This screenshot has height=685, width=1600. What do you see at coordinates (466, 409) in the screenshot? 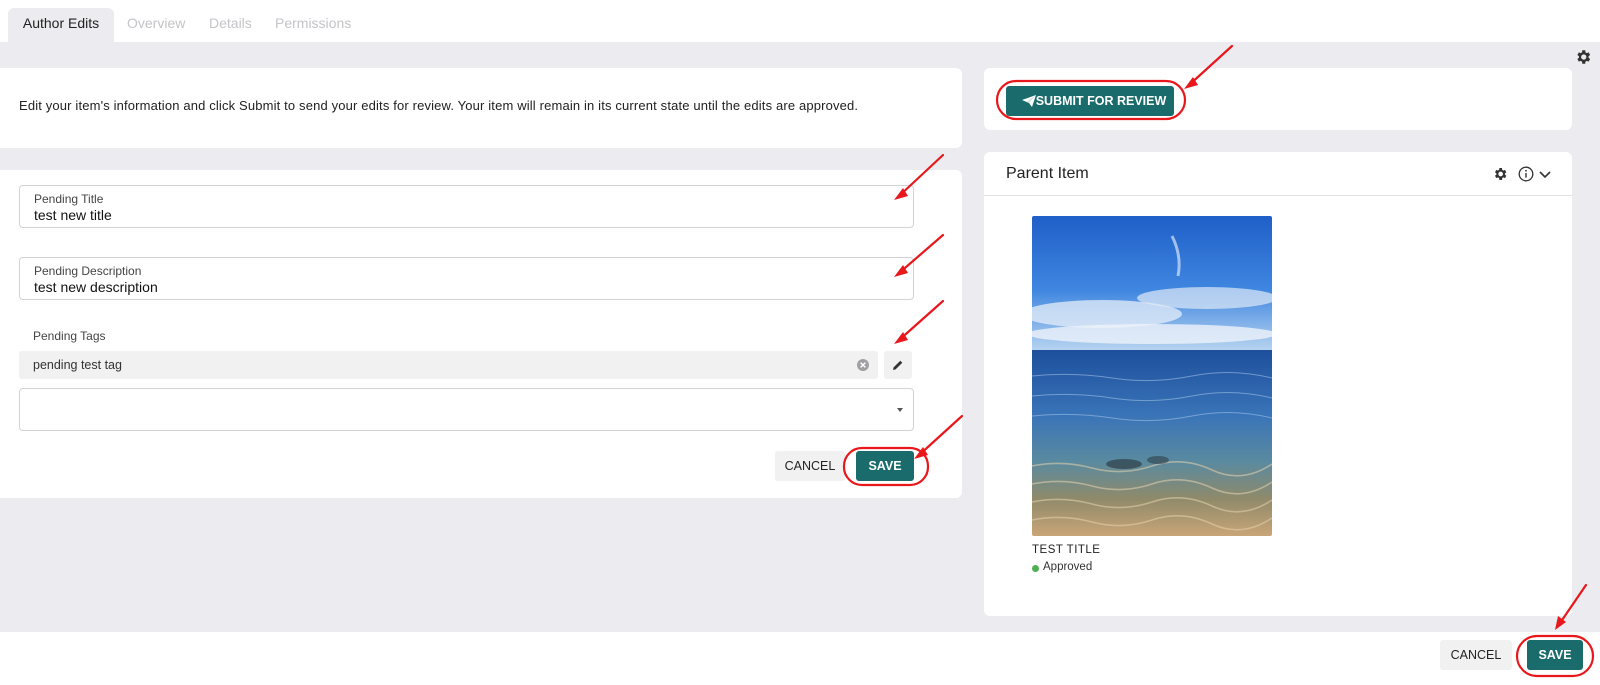
I see `tag-select-input` at bounding box center [466, 409].